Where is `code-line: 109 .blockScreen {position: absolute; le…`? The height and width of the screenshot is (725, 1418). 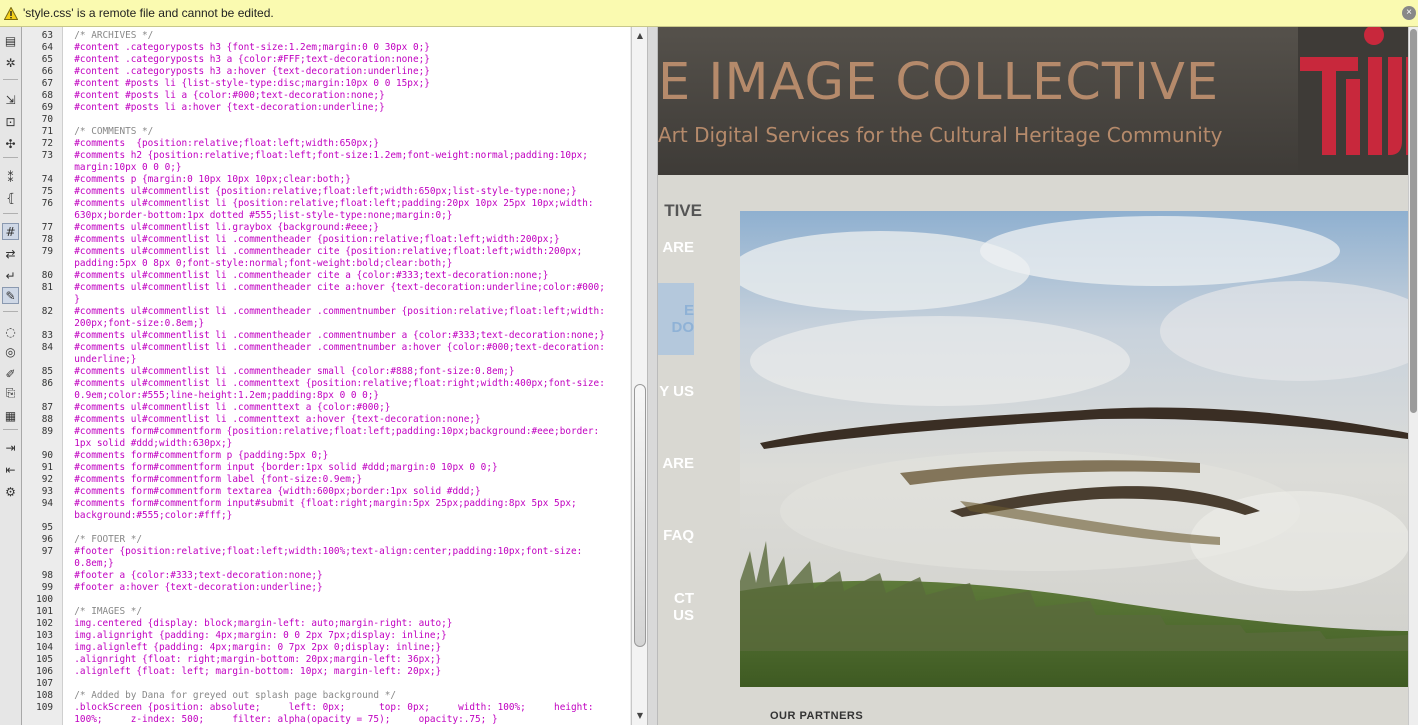 code-line: 109 .blockScreen {position: absolute; le… is located at coordinates (326, 708).